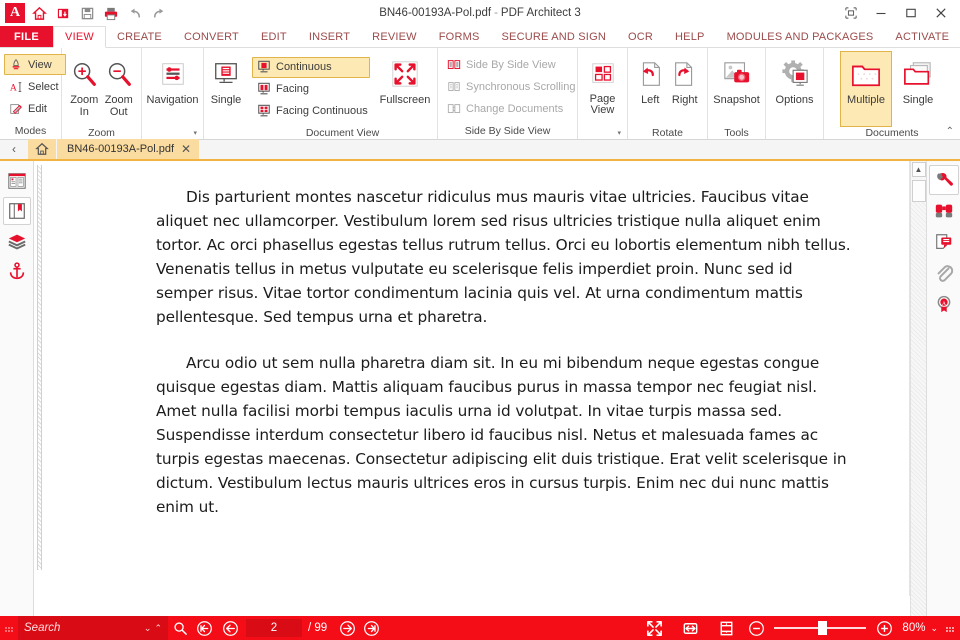 This screenshot has height=640, width=960. I want to click on doctab-scroll-left-icon: ‹, so click(14, 149).